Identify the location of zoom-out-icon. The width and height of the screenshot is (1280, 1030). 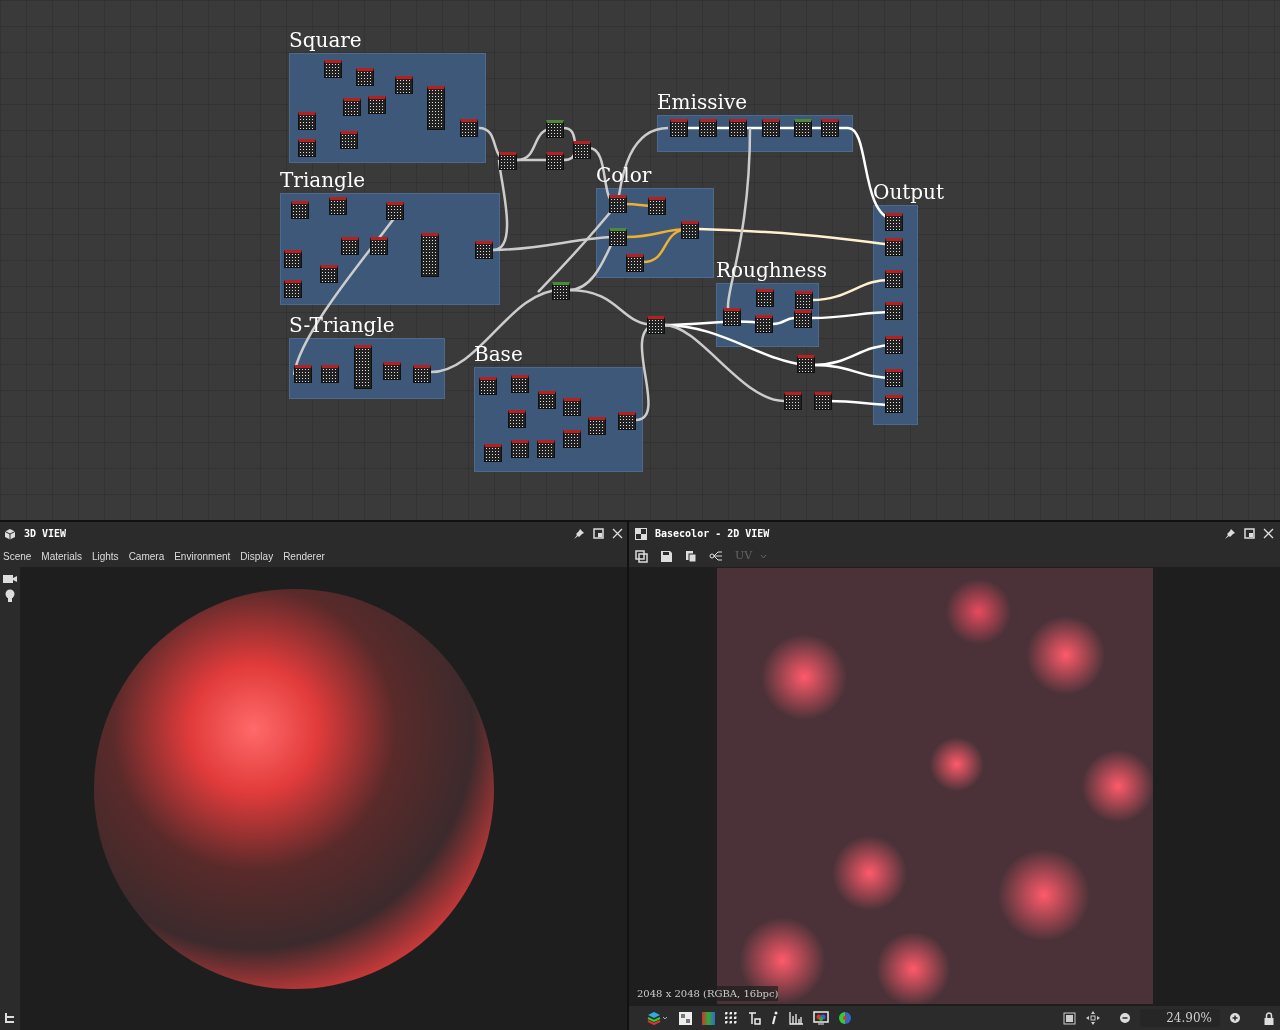
(1125, 1018).